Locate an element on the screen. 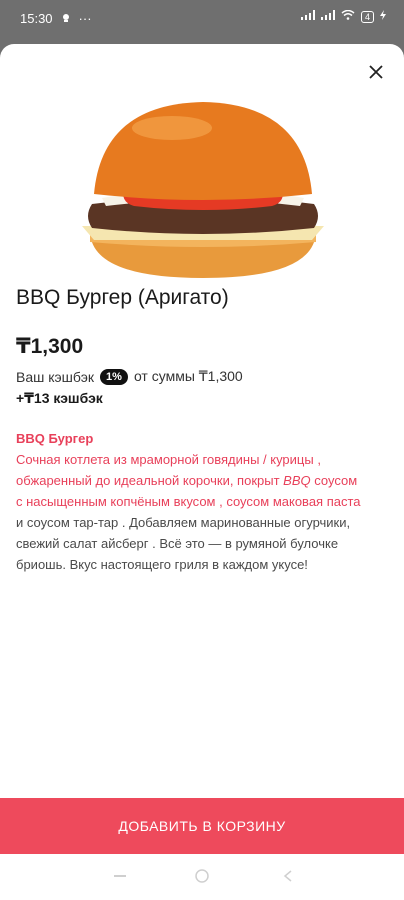  cashback-amount: +₸13 кэшбэк is located at coordinates (59, 398).